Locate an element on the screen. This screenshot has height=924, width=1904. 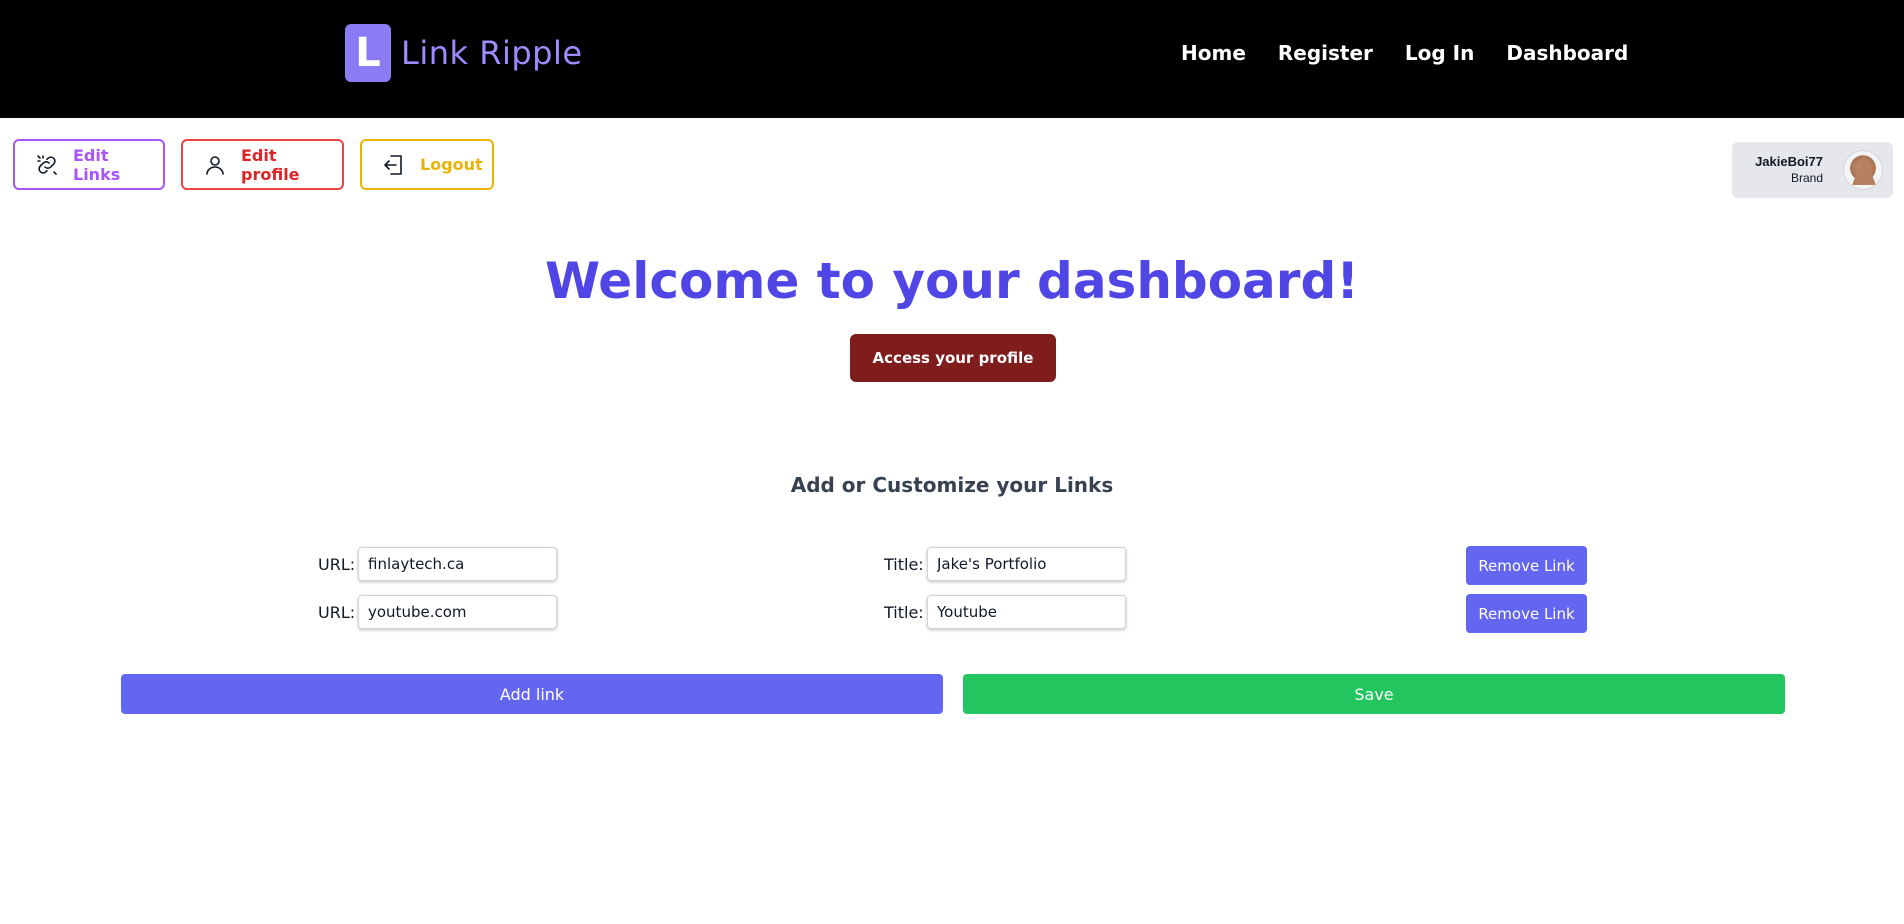
user-role: Brand is located at coordinates (1806, 178).